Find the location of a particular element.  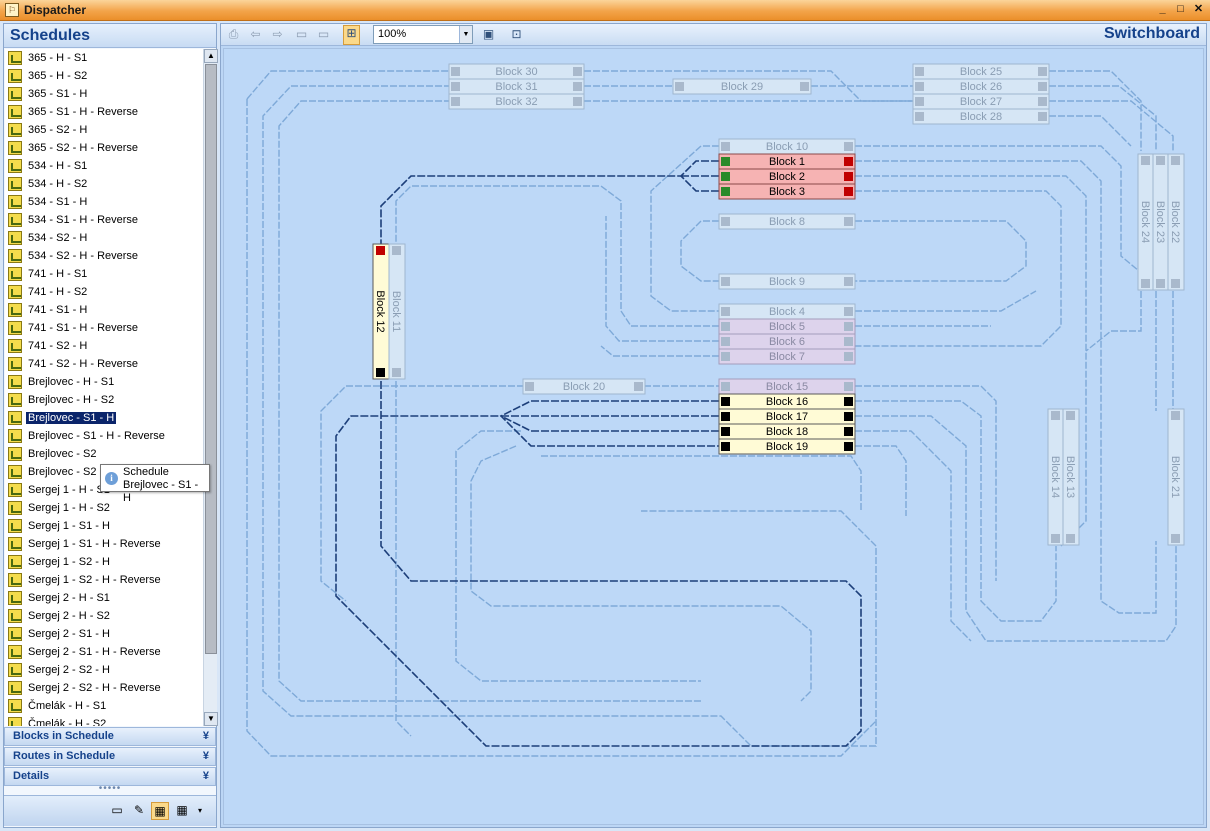

block-label: Block 6 is located at coordinates (787, 342).